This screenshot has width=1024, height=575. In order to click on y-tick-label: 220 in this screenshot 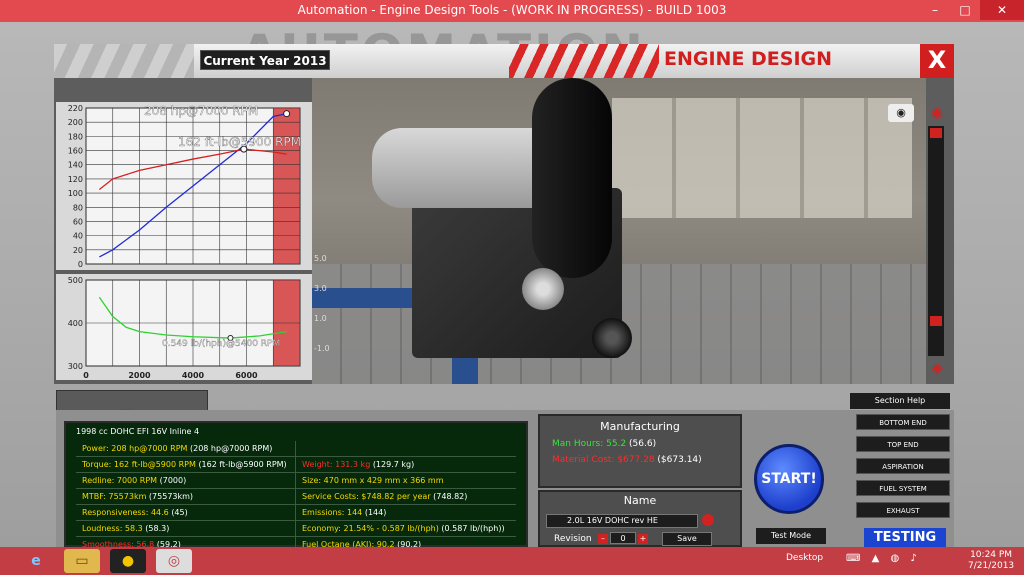, I will do `click(75, 108)`.